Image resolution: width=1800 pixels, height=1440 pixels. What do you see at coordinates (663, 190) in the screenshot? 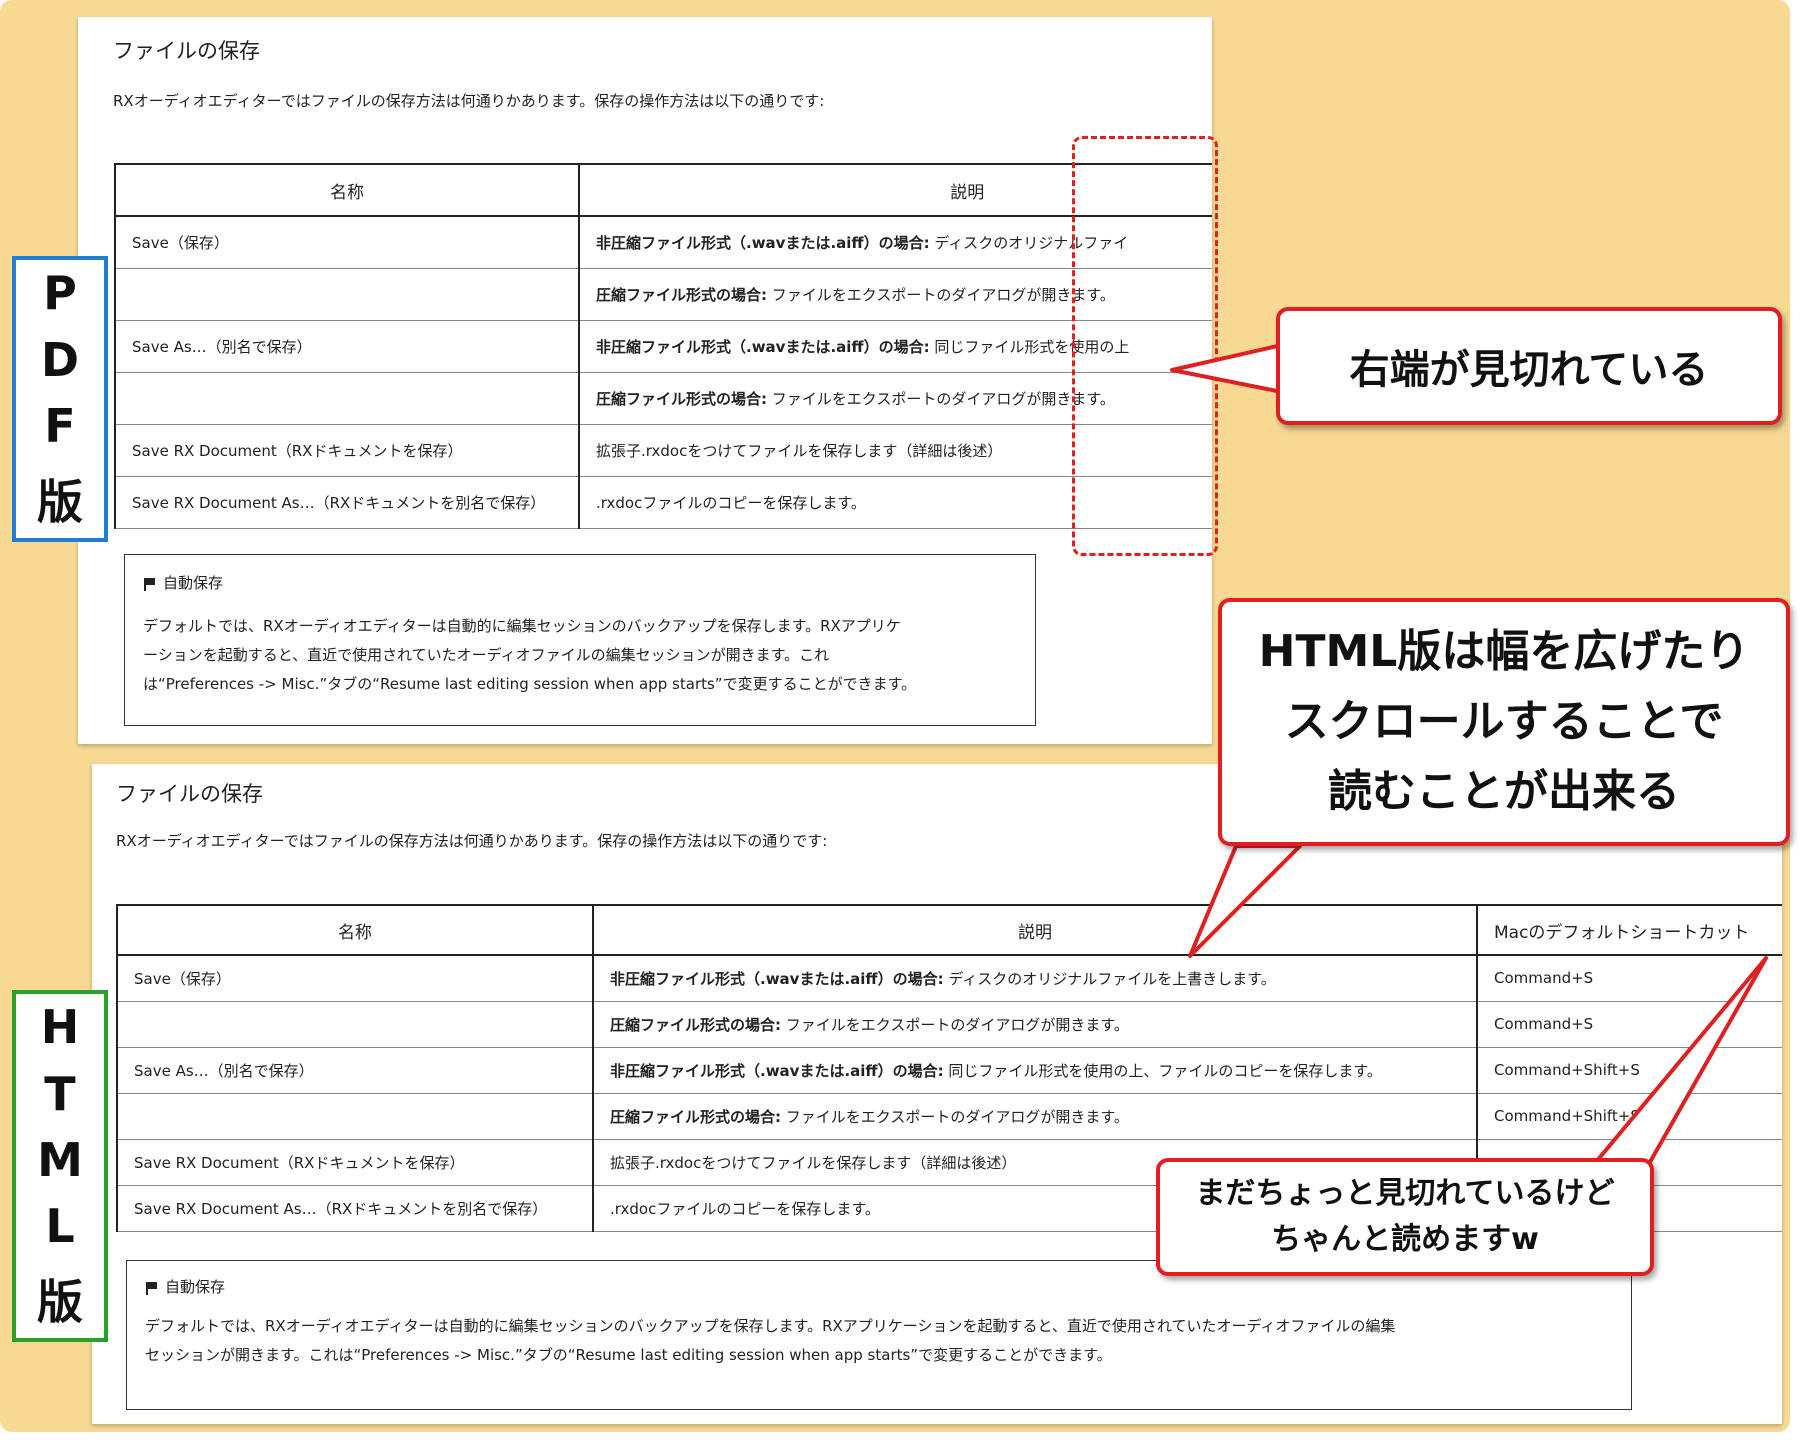
I see `table-header-row: 名称 説明` at bounding box center [663, 190].